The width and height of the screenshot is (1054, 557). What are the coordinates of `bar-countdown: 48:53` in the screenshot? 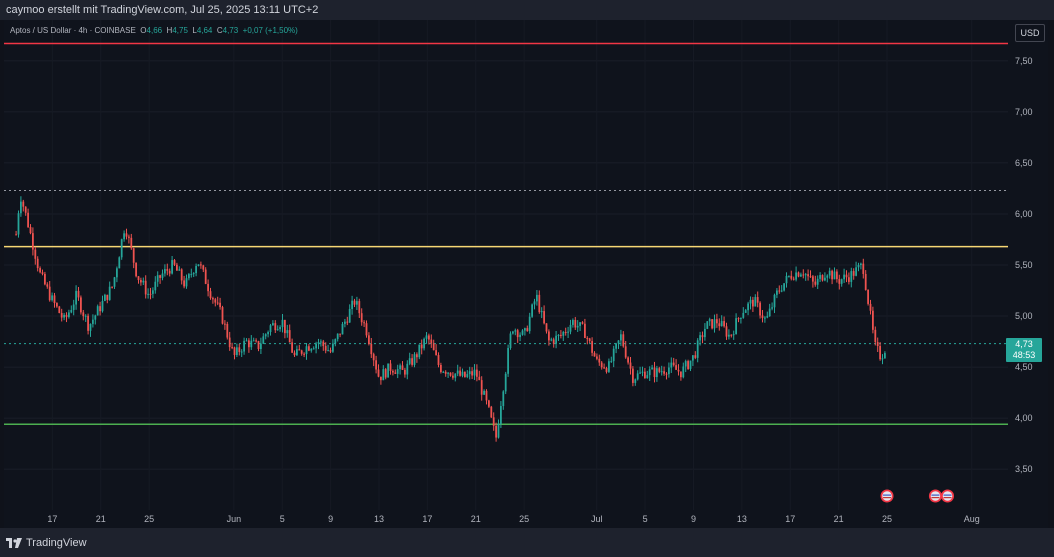 It's located at (1024, 355).